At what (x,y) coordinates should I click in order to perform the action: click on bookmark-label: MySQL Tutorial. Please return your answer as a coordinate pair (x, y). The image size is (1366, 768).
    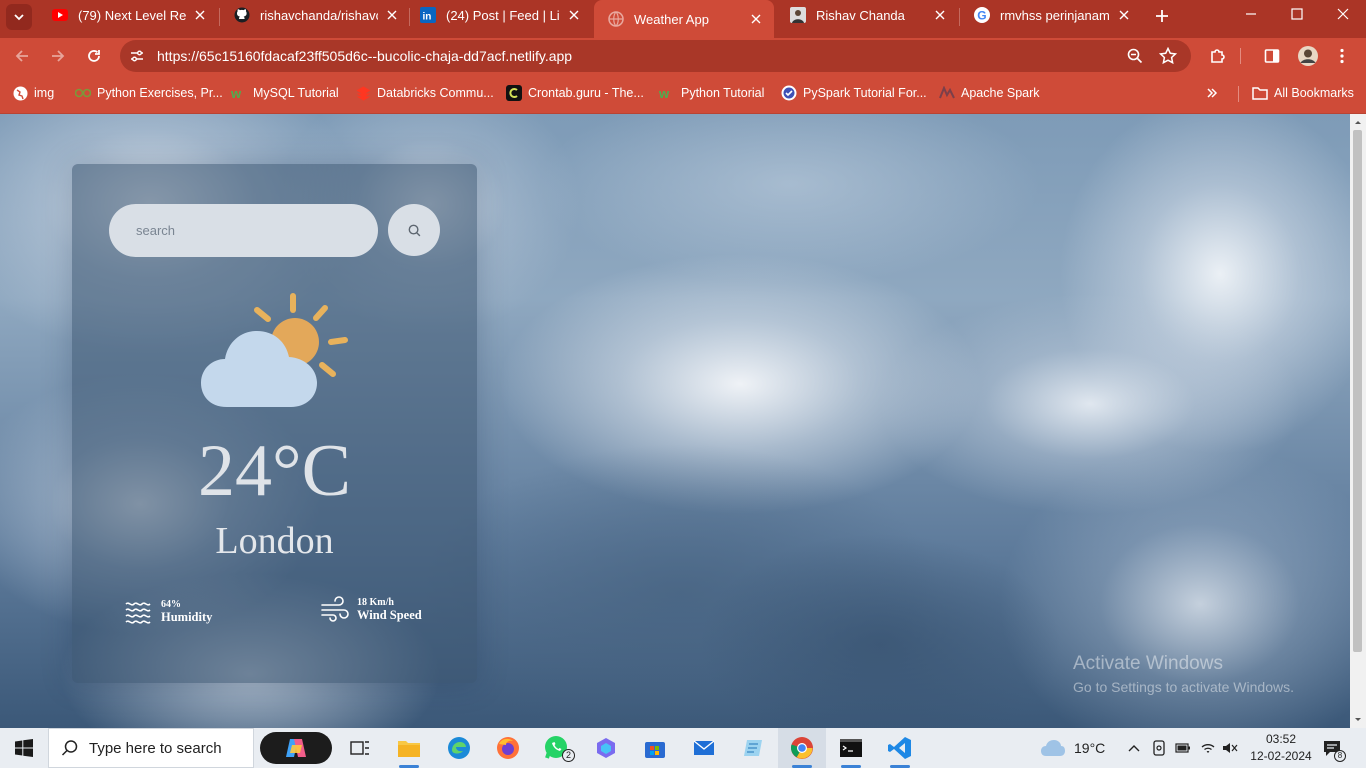
    Looking at the image, I should click on (296, 93).